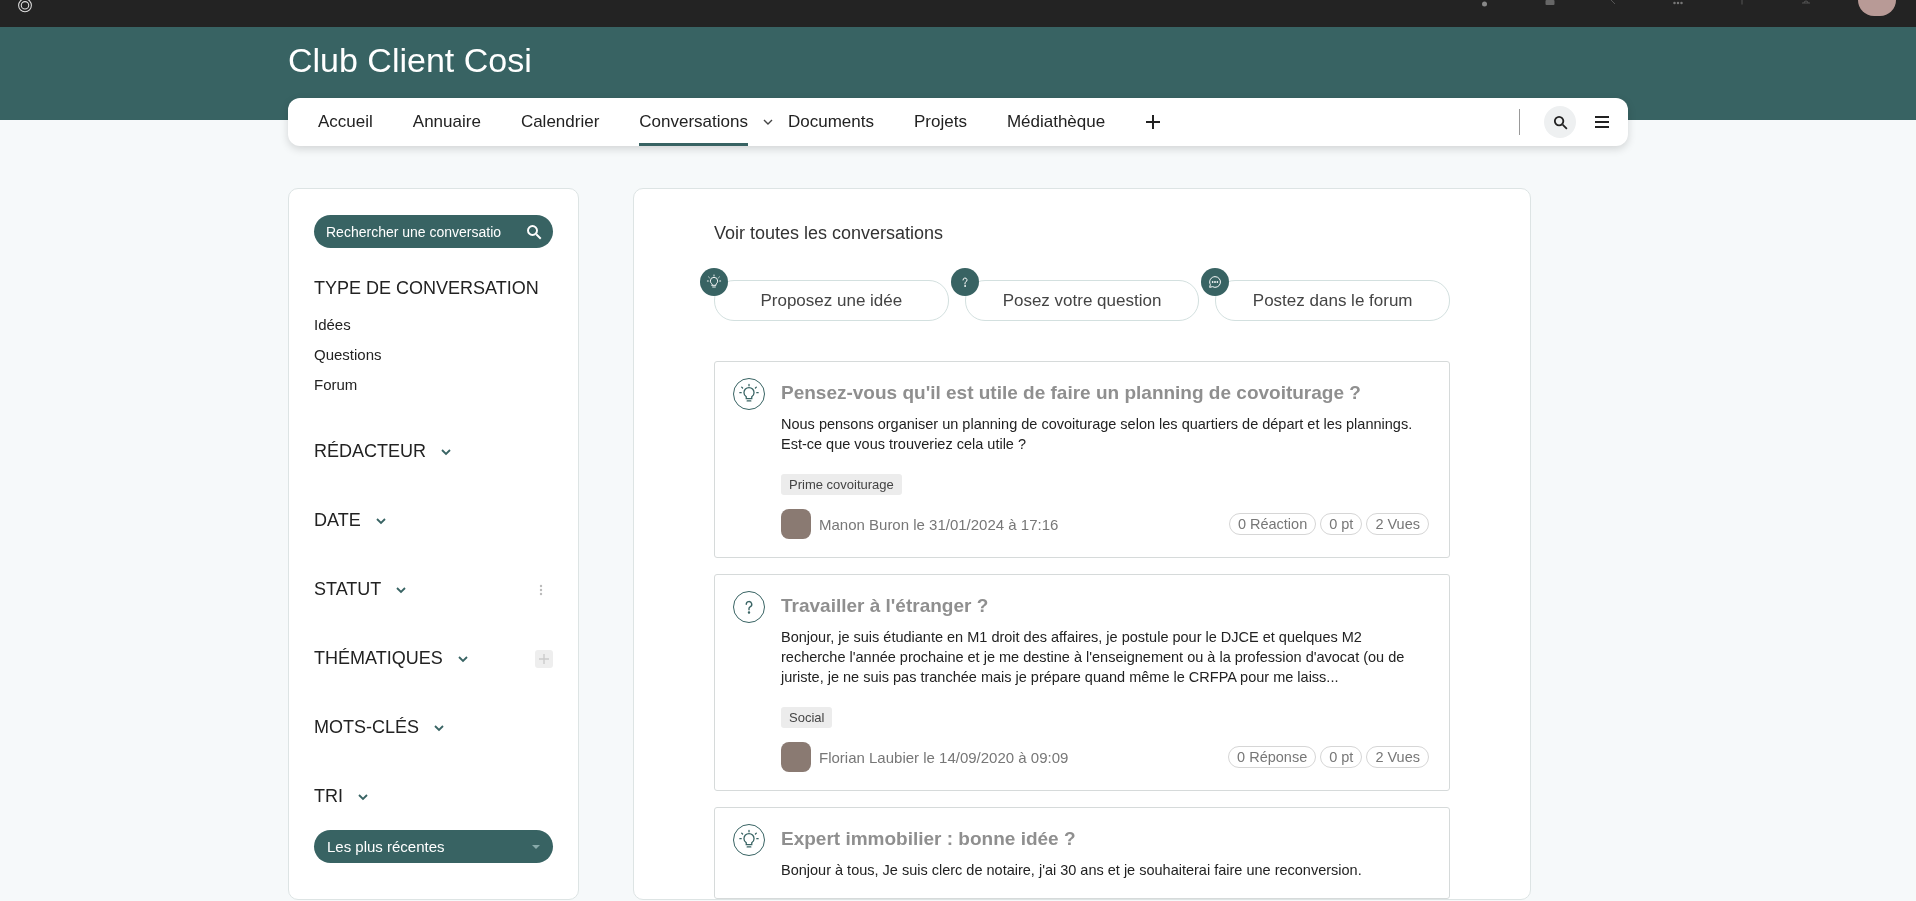 This screenshot has height=901, width=1916. What do you see at coordinates (1097, 434) in the screenshot?
I see `conversation-excerpt: Nous pensons organiser un planning de covoiturage selon les quartiers de départ et les plannings. Est-ce que vous trouveriez cela utile ?` at bounding box center [1097, 434].